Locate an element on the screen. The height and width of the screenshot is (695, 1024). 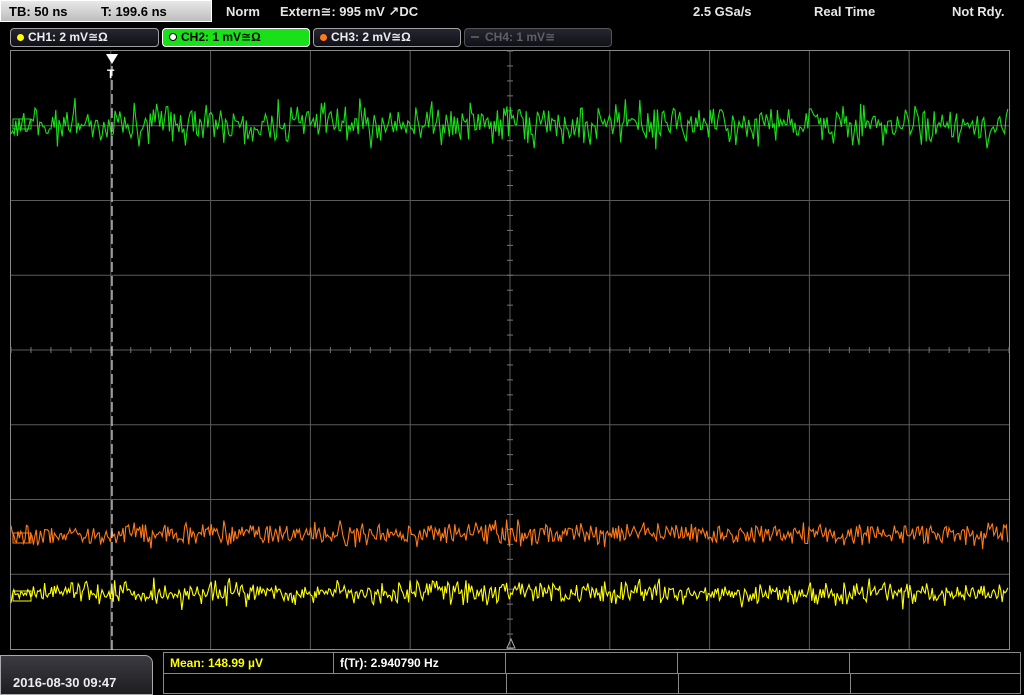
measurement-panel: Mean: 148.99 µV f(Tr): 2.940790 Hz is located at coordinates (592, 673).